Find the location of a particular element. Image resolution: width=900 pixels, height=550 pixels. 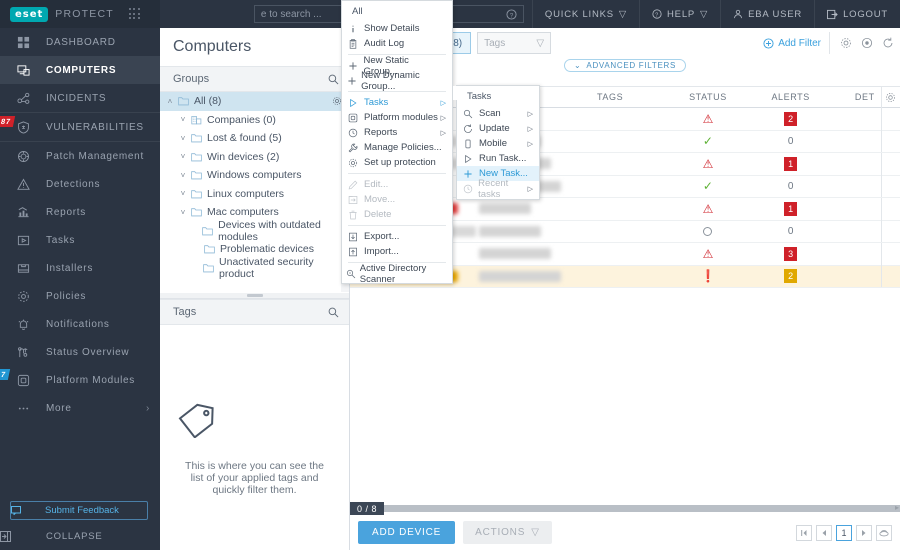

panel-splitter is located at coordinates (254, 296).